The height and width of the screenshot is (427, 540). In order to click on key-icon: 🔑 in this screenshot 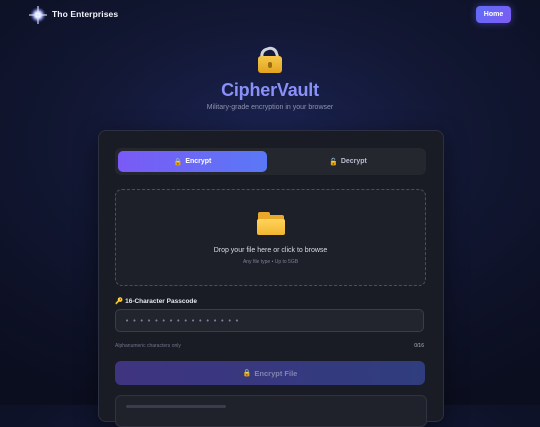, I will do `click(119, 301)`.